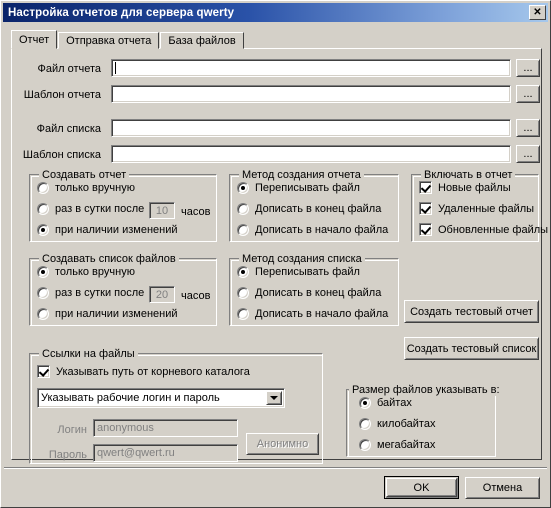 Image resolution: width=551 pixels, height=508 pixels. Describe the element at coordinates (311, 154) in the screenshot. I see `list-template-input` at that location.